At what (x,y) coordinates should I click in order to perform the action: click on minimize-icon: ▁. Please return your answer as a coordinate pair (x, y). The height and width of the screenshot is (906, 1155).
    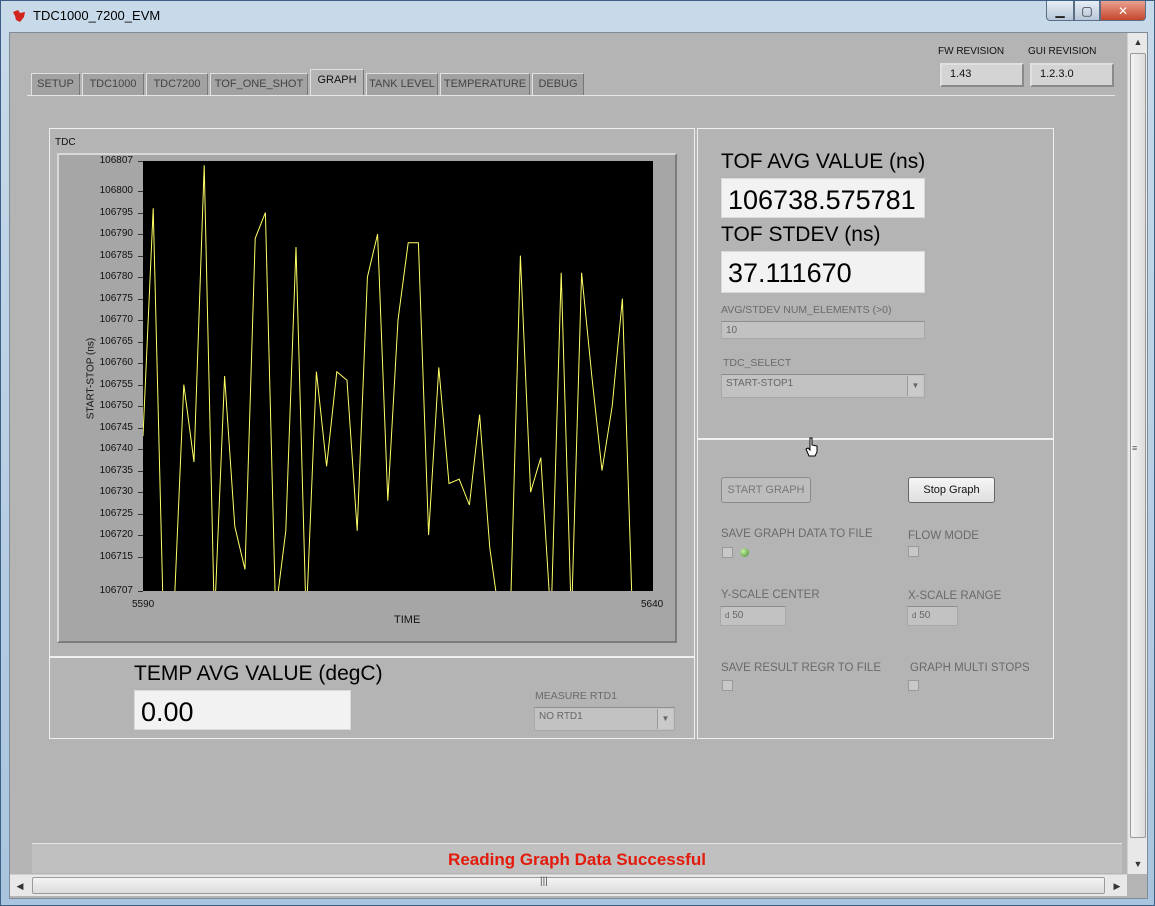
    Looking at the image, I should click on (1060, 10).